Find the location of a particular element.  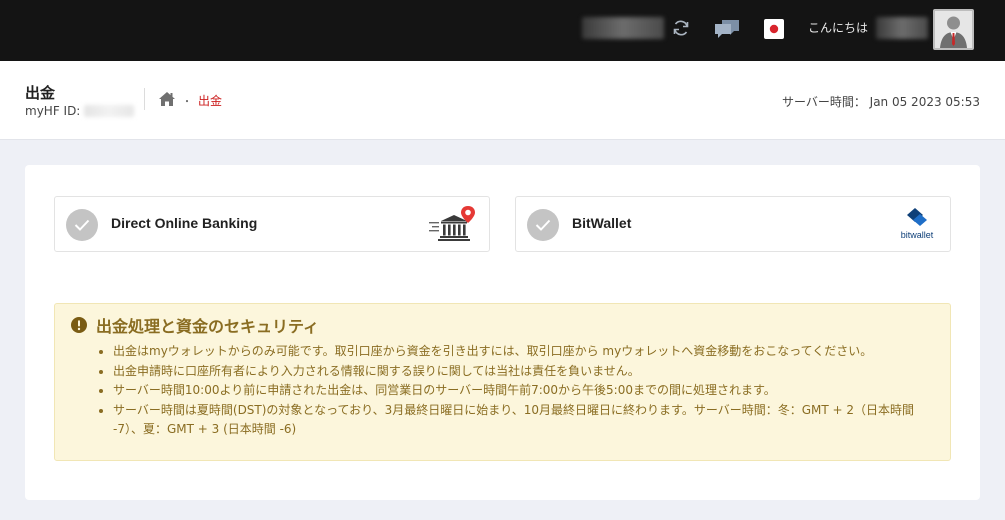

myhf-id-value-redacted is located at coordinates (109, 111).